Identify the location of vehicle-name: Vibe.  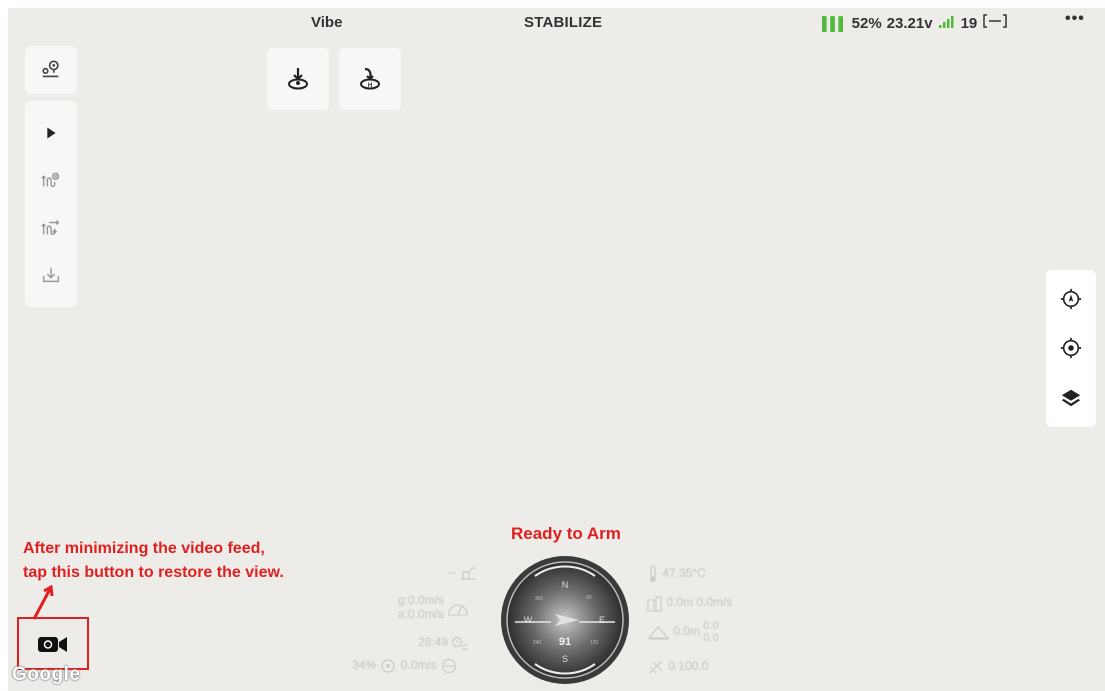
(326, 22).